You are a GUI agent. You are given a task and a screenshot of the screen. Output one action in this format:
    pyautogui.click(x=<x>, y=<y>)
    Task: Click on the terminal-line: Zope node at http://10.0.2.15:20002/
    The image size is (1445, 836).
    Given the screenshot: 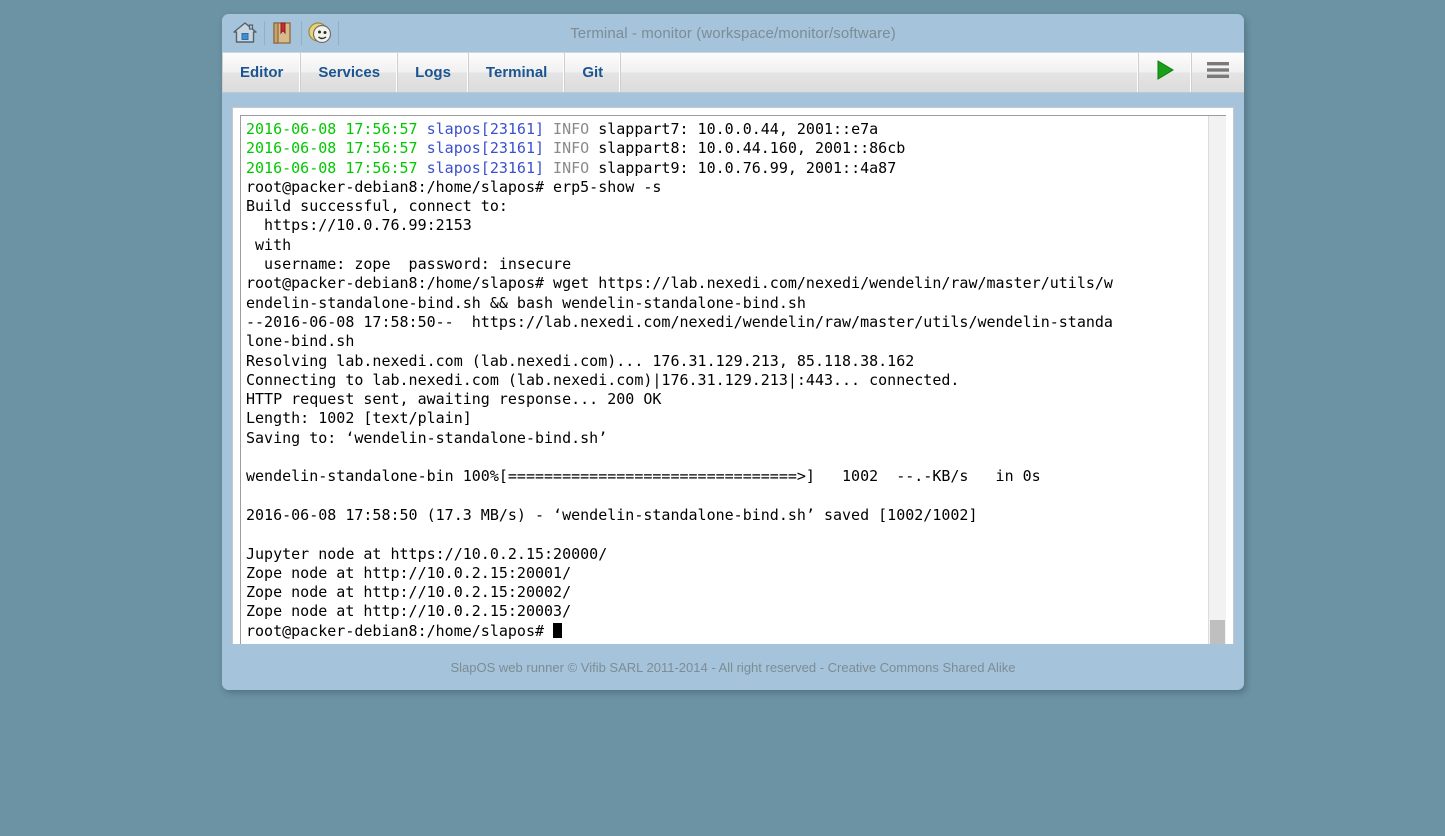 What is the action you would take?
    pyautogui.click(x=727, y=592)
    